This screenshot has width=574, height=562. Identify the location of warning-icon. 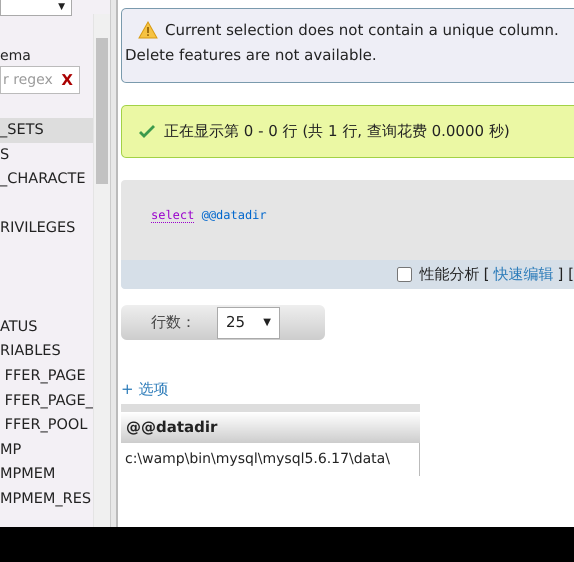
(148, 30).